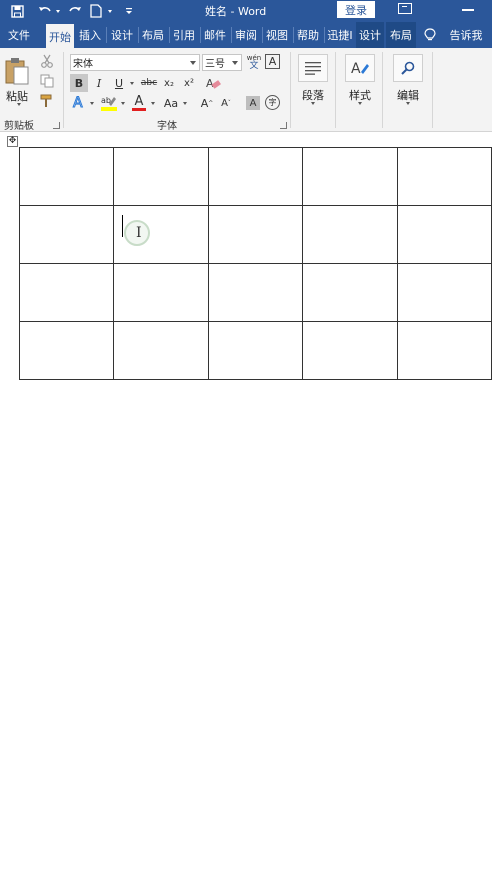 This screenshot has height=875, width=492. I want to click on title-bar: 姓名 - Word 登录, so click(246, 11).